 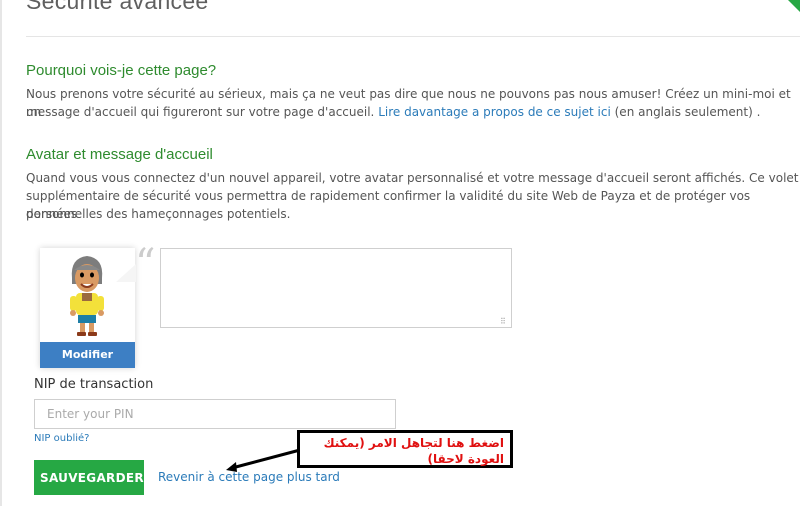 I want to click on quote-icon: “, so click(x=145, y=264).